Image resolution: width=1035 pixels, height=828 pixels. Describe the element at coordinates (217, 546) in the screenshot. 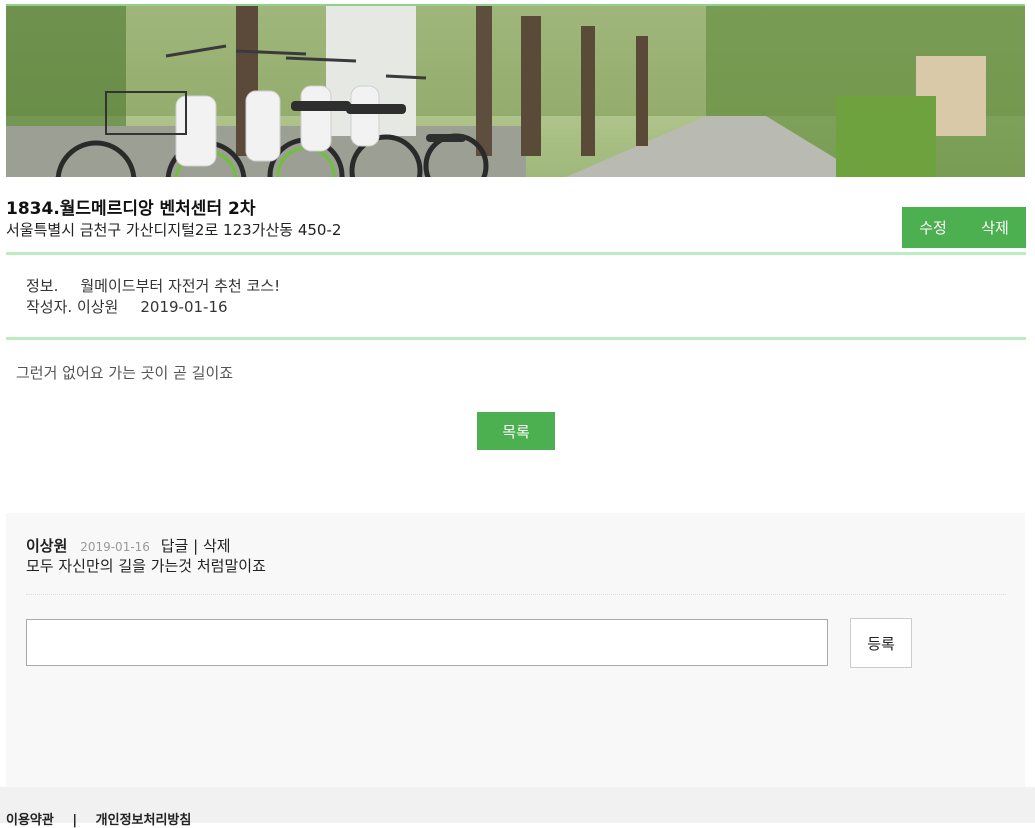

I see `comment-delete-link: 삭제` at that location.